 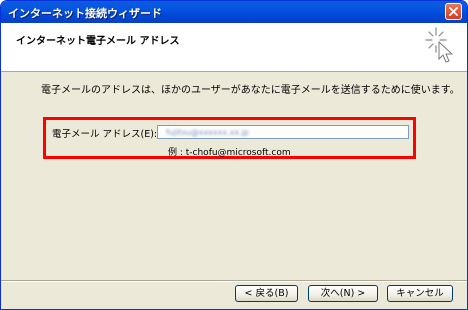 I want to click on close-icon, so click(x=453, y=11).